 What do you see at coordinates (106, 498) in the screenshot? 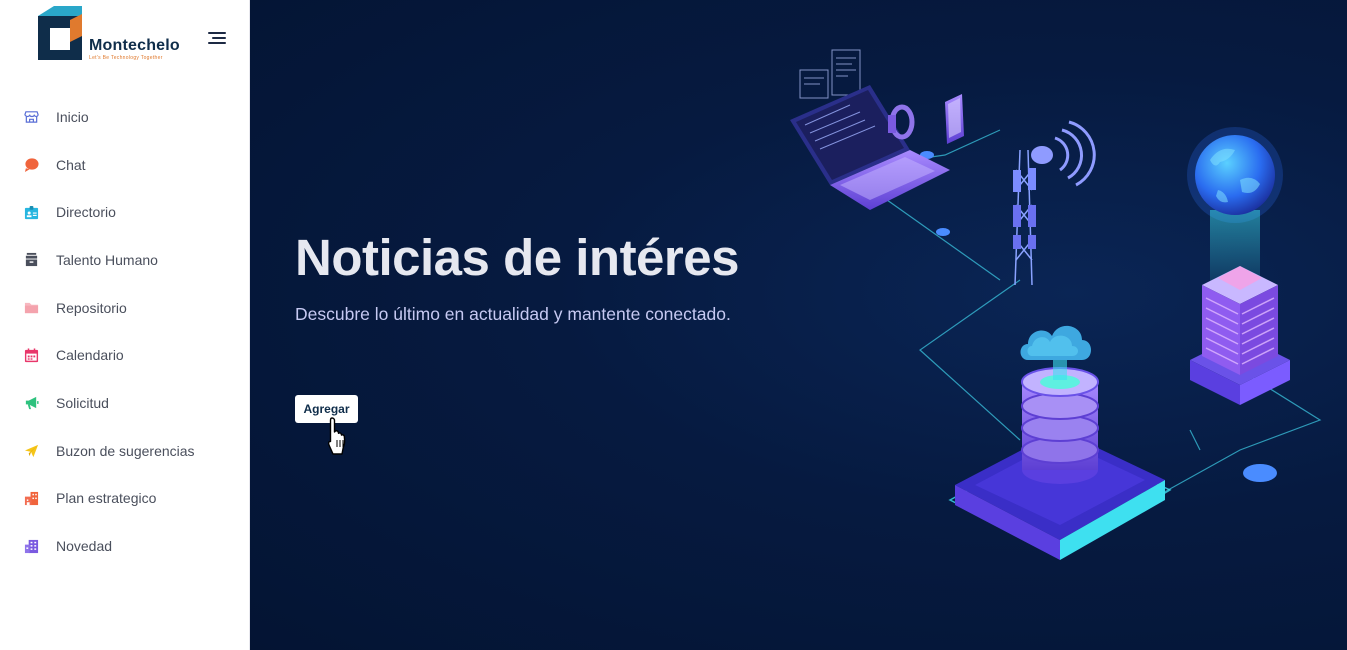
I see `sidebar-item-label: Plan estrategico` at bounding box center [106, 498].